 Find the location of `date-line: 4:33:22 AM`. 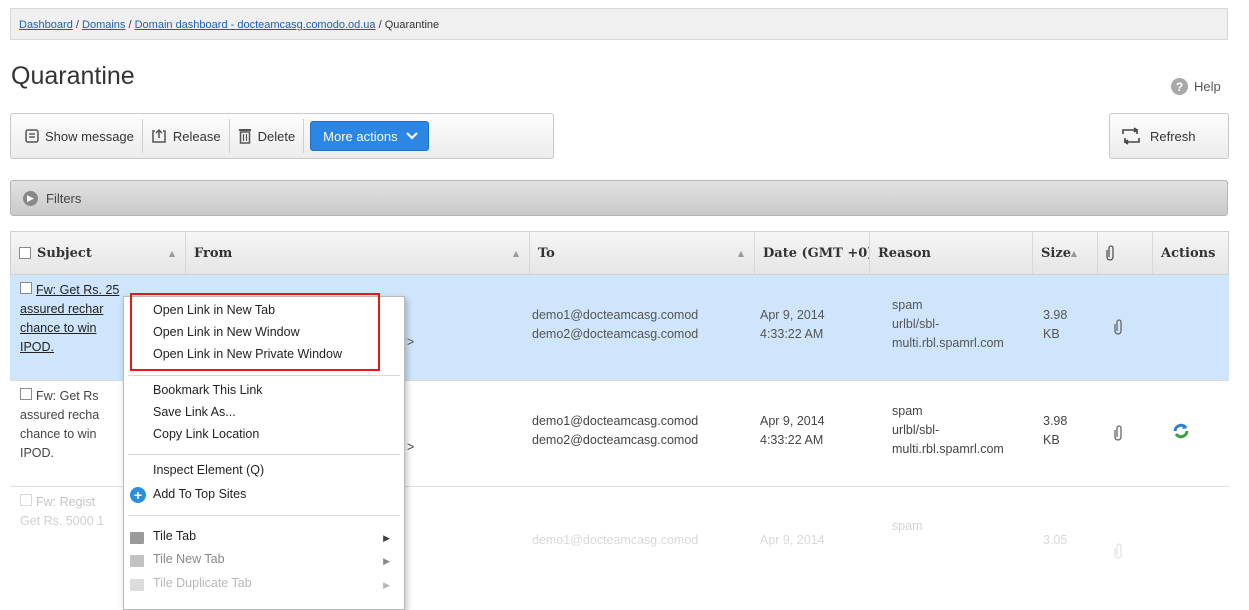

date-line: 4:33:22 AM is located at coordinates (792, 334).